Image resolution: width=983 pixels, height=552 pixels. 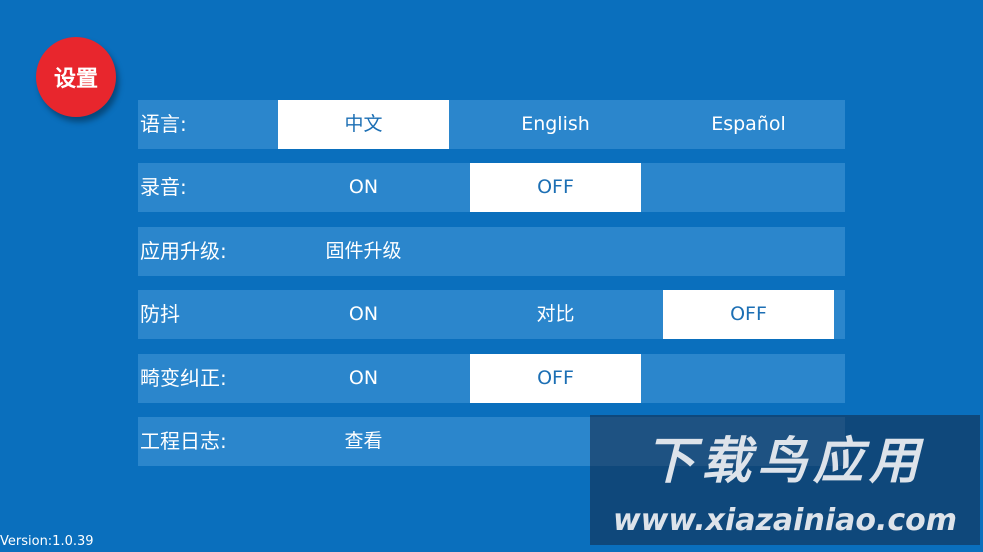 What do you see at coordinates (363, 314) in the screenshot?
I see `anti-shake-on-option: ON` at bounding box center [363, 314].